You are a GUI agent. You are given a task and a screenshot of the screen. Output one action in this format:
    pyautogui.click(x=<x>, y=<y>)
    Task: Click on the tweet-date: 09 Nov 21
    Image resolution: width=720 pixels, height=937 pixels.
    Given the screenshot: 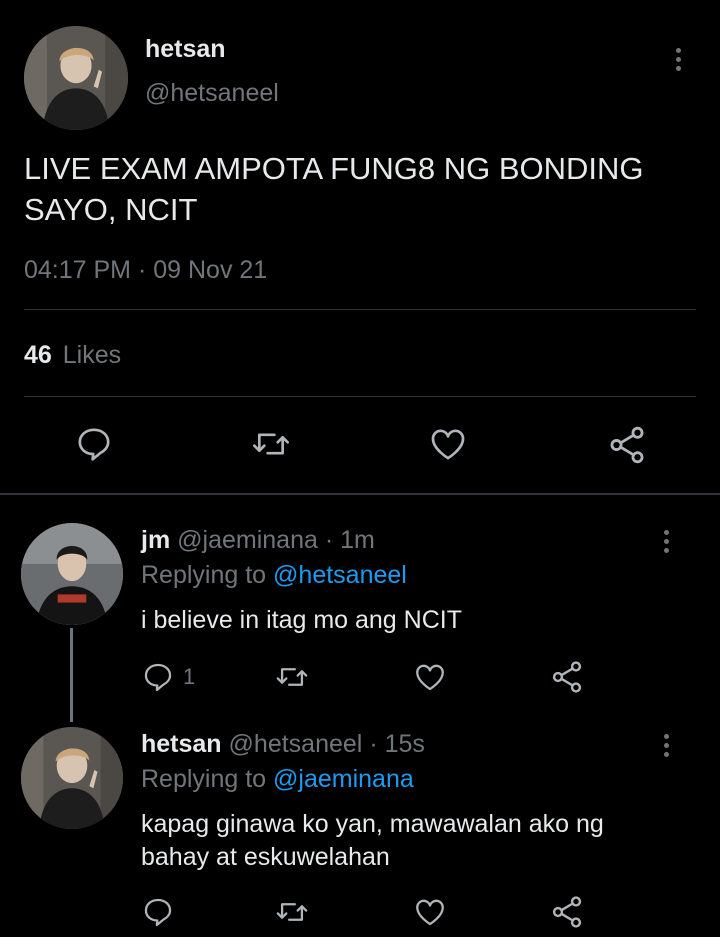 What is the action you would take?
    pyautogui.click(x=210, y=270)
    